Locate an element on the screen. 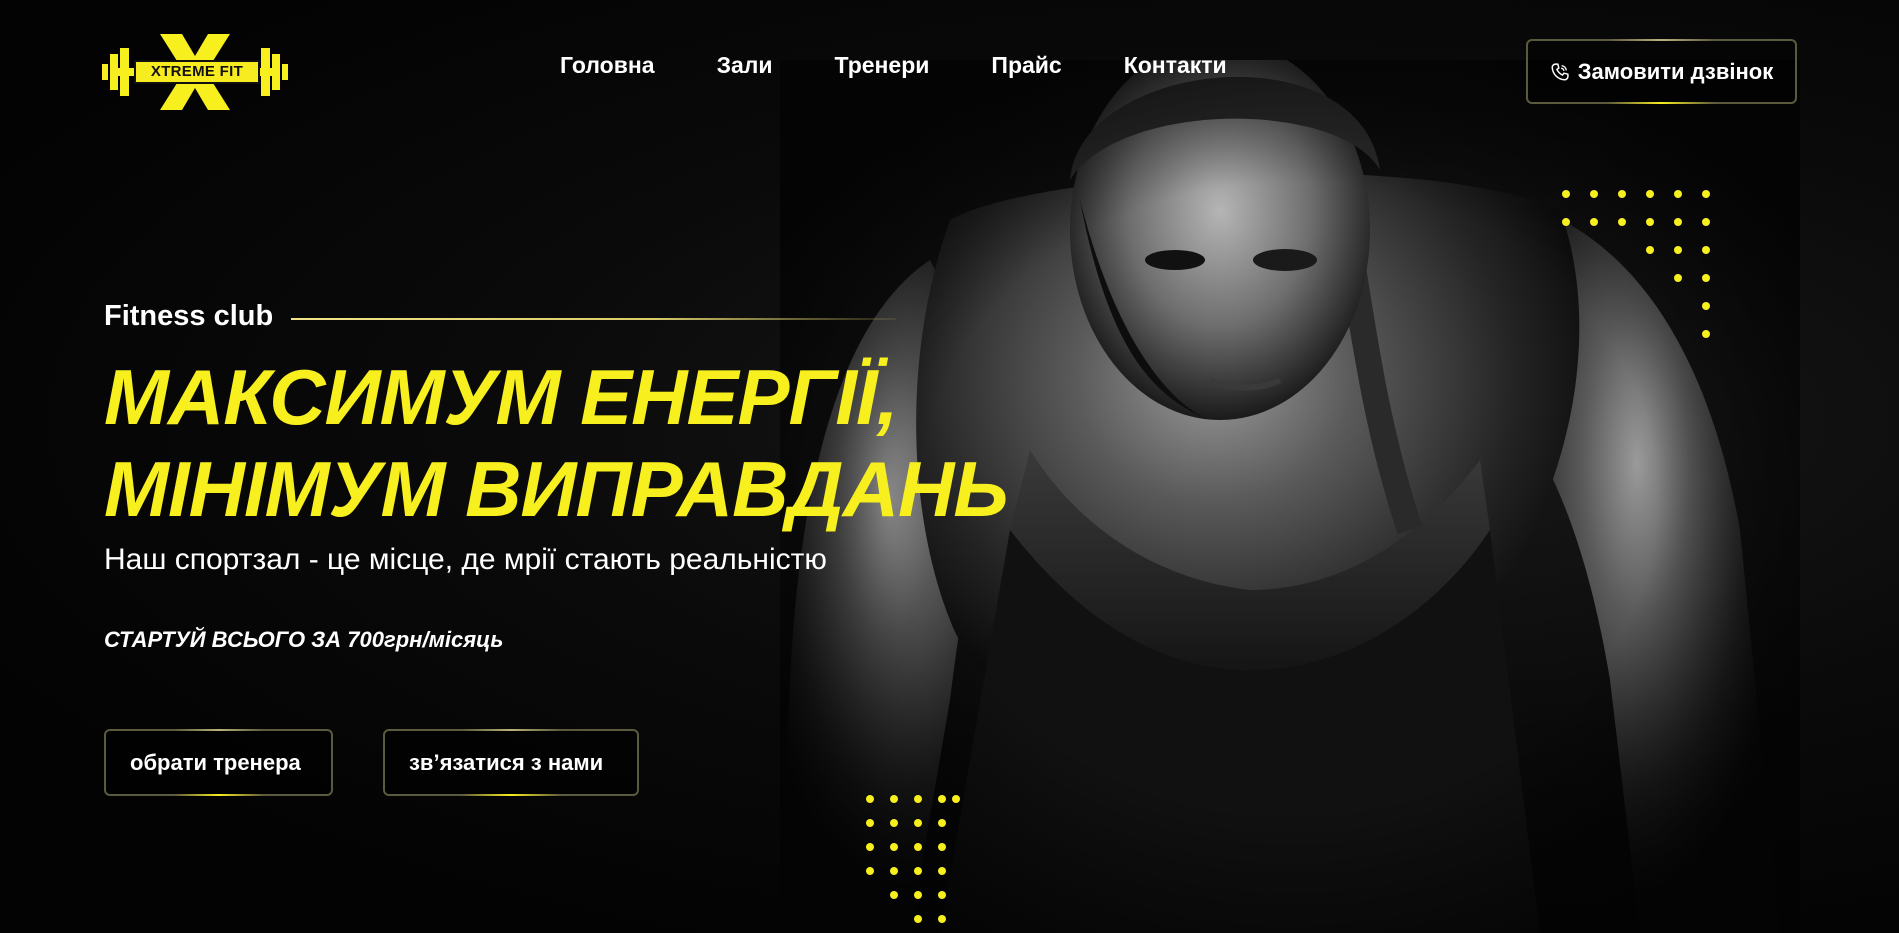  eyebrow-divider is located at coordinates (594, 318).